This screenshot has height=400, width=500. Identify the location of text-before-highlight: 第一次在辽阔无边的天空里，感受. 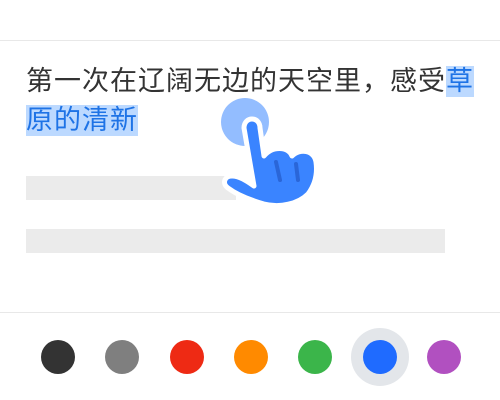
(236, 81).